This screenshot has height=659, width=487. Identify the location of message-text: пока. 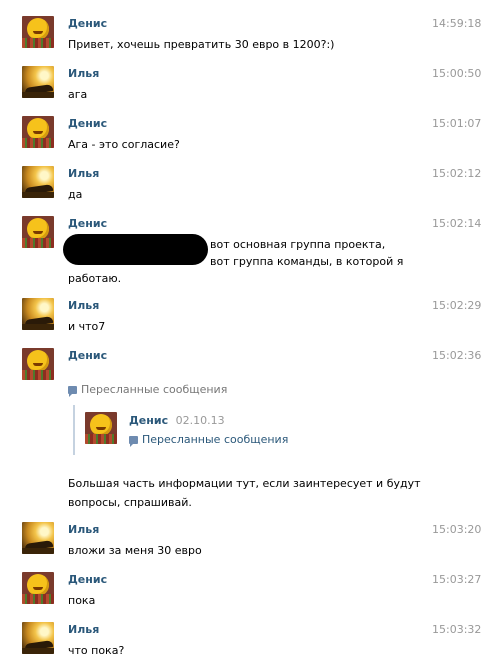
(82, 600).